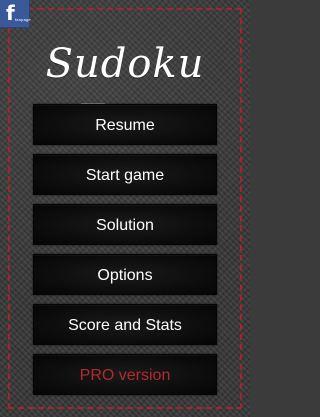 Image resolution: width=320 pixels, height=417 pixels. I want to click on facebook-icon: f fanpage, so click(15, 14).